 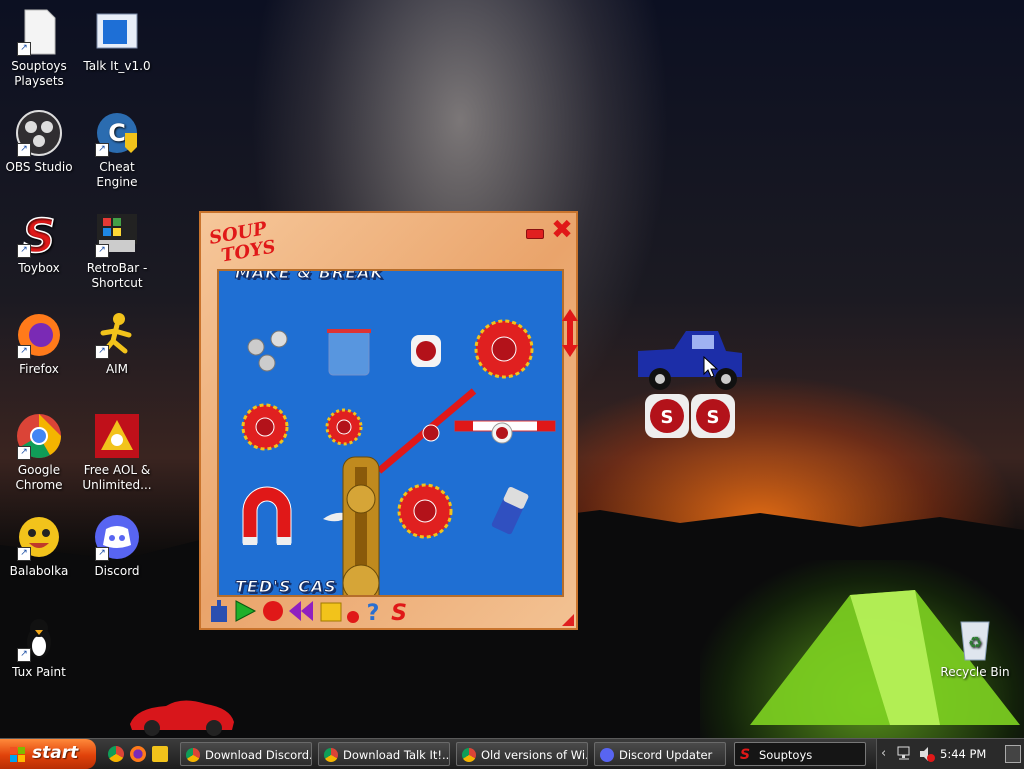 What do you see at coordinates (39, 647) in the screenshot?
I see `desktop-icon-tux-paint: ↗ Tux Paint` at bounding box center [39, 647].